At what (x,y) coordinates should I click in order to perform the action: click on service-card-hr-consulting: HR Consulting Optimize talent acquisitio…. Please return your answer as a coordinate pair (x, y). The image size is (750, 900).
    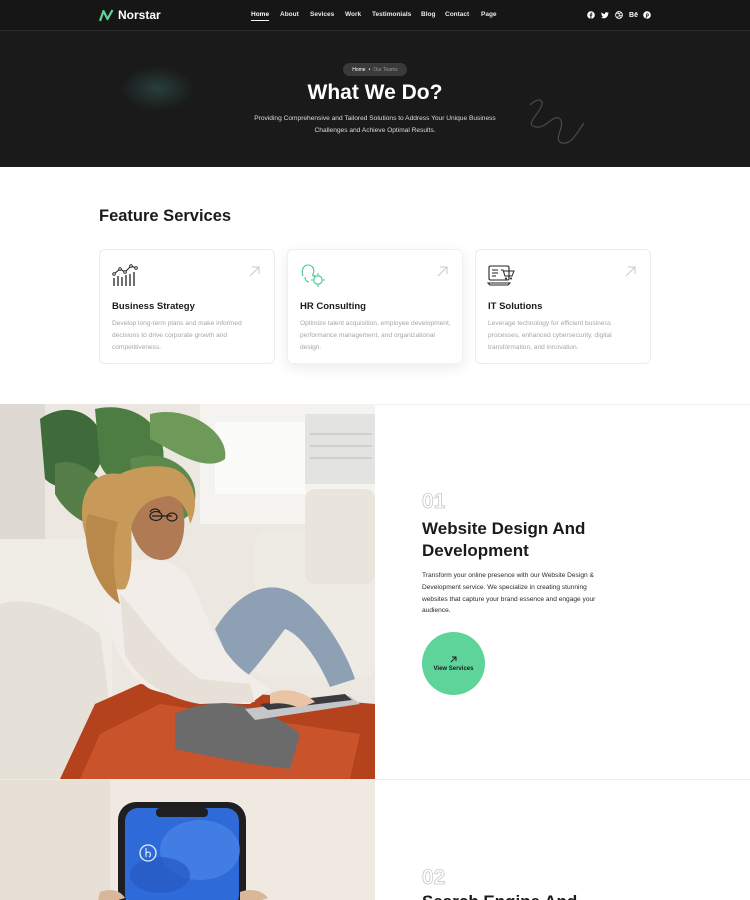
    Looking at the image, I should click on (375, 306).